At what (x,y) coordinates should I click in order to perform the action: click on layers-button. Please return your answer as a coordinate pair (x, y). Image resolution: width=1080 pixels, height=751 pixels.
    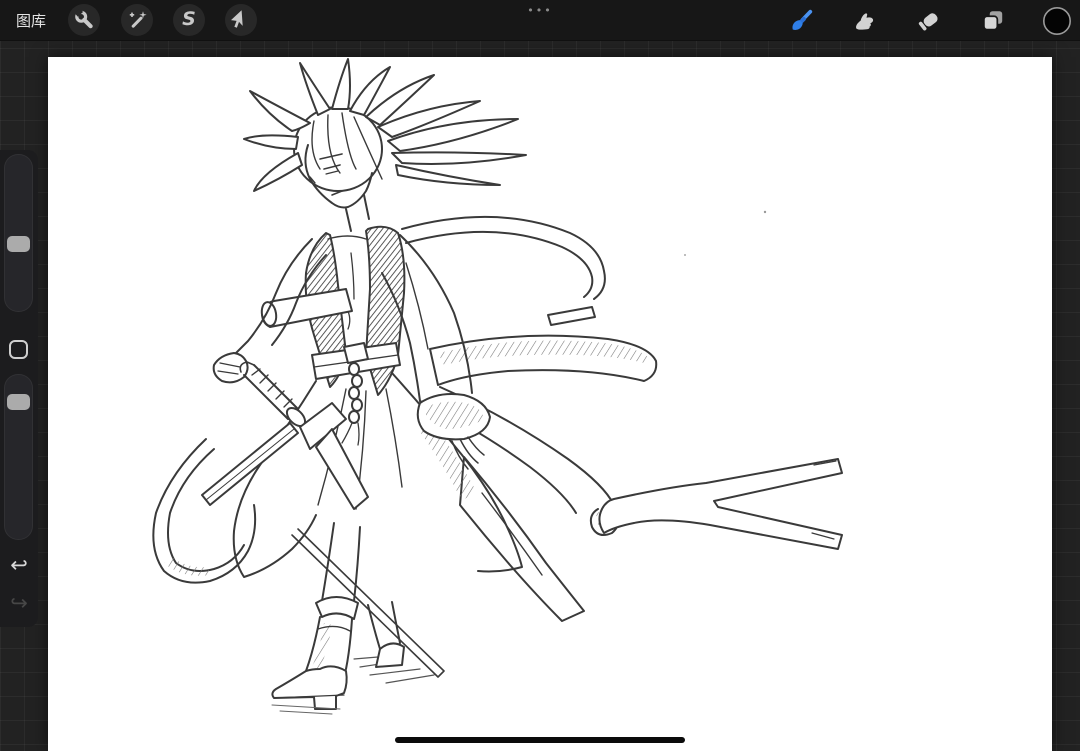
    Looking at the image, I should click on (993, 21).